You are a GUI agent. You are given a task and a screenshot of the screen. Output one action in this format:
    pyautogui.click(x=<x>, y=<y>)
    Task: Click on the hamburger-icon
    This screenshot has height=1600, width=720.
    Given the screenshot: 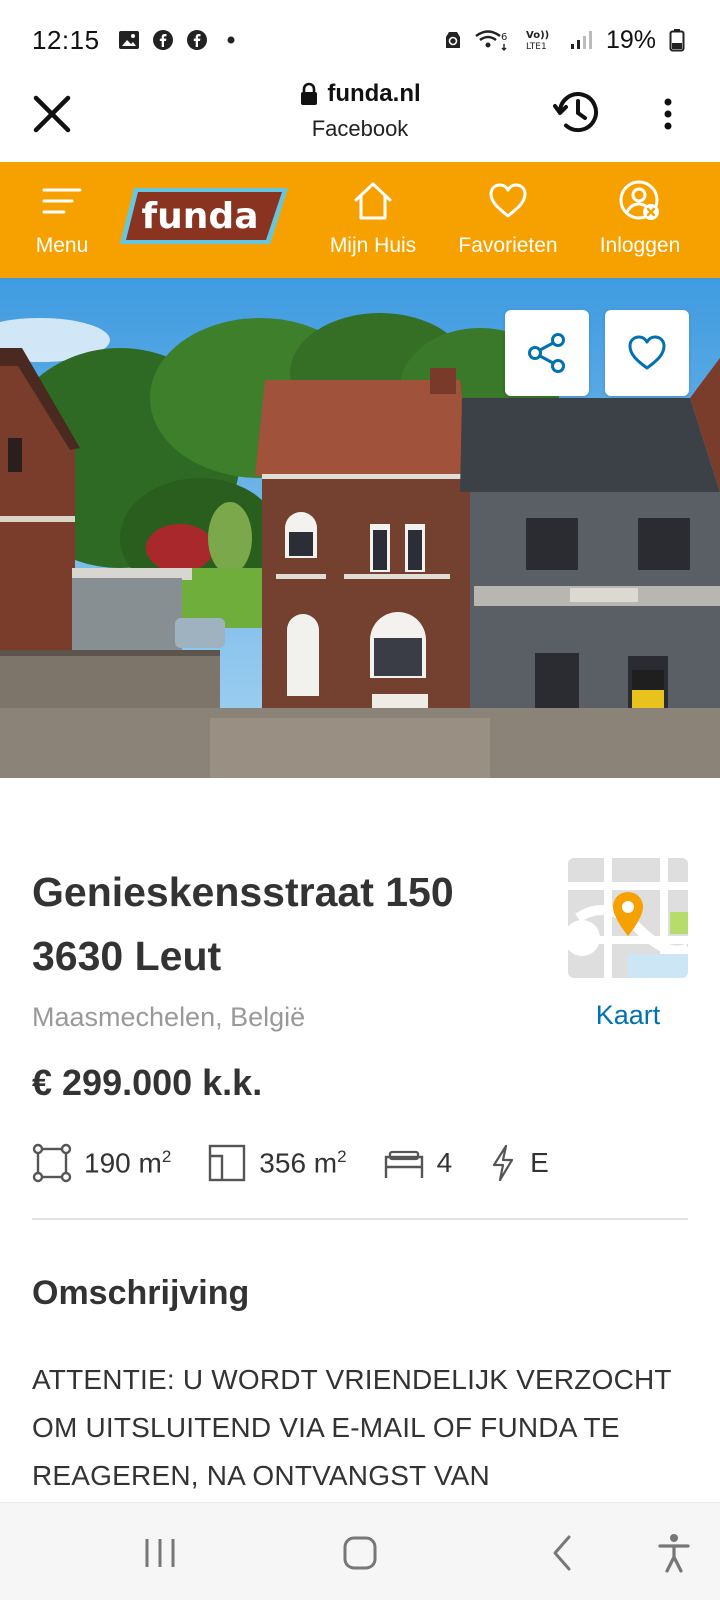 What is the action you would take?
    pyautogui.click(x=62, y=201)
    